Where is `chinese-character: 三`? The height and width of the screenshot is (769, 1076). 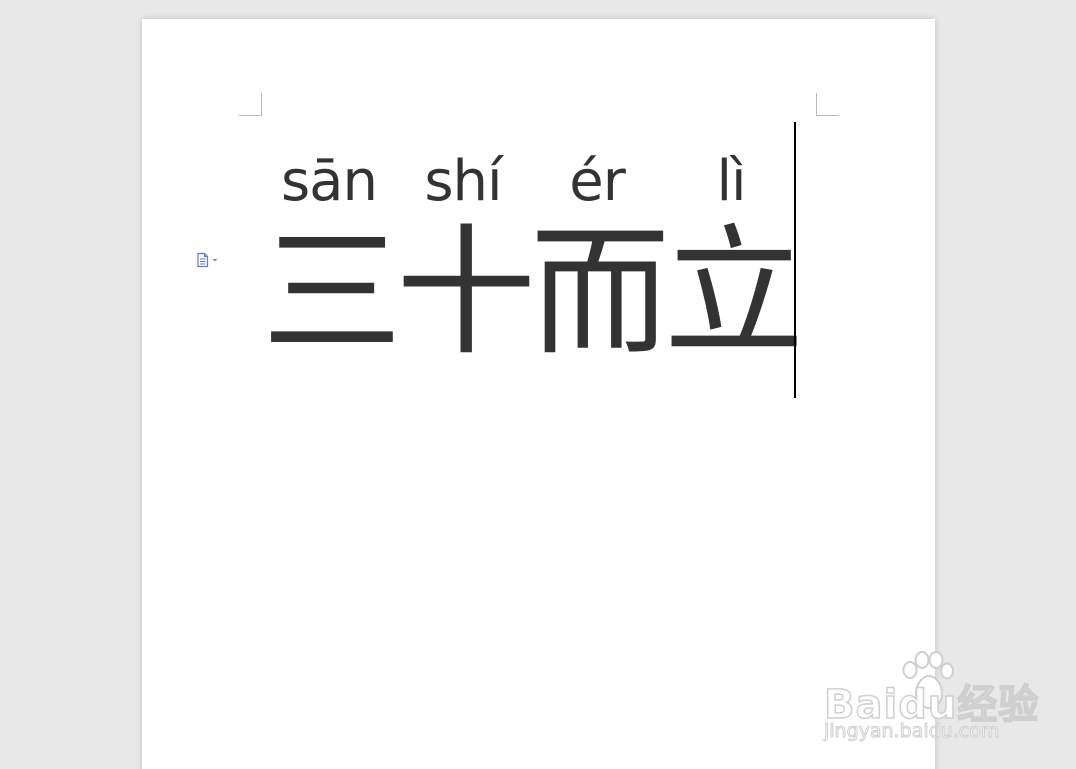
chinese-character: 三 is located at coordinates (332, 293).